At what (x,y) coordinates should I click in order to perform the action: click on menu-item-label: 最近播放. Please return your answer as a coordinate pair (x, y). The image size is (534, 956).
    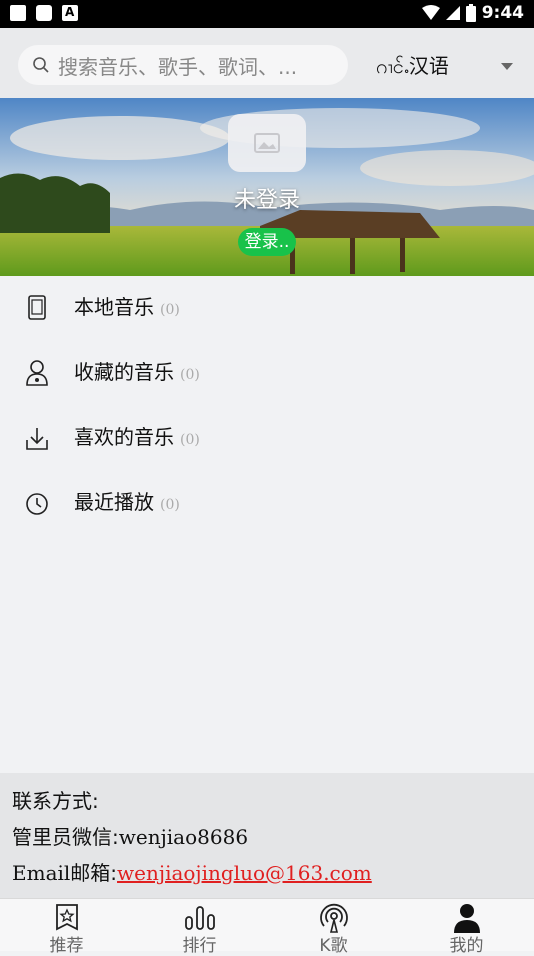
    Looking at the image, I should click on (114, 502).